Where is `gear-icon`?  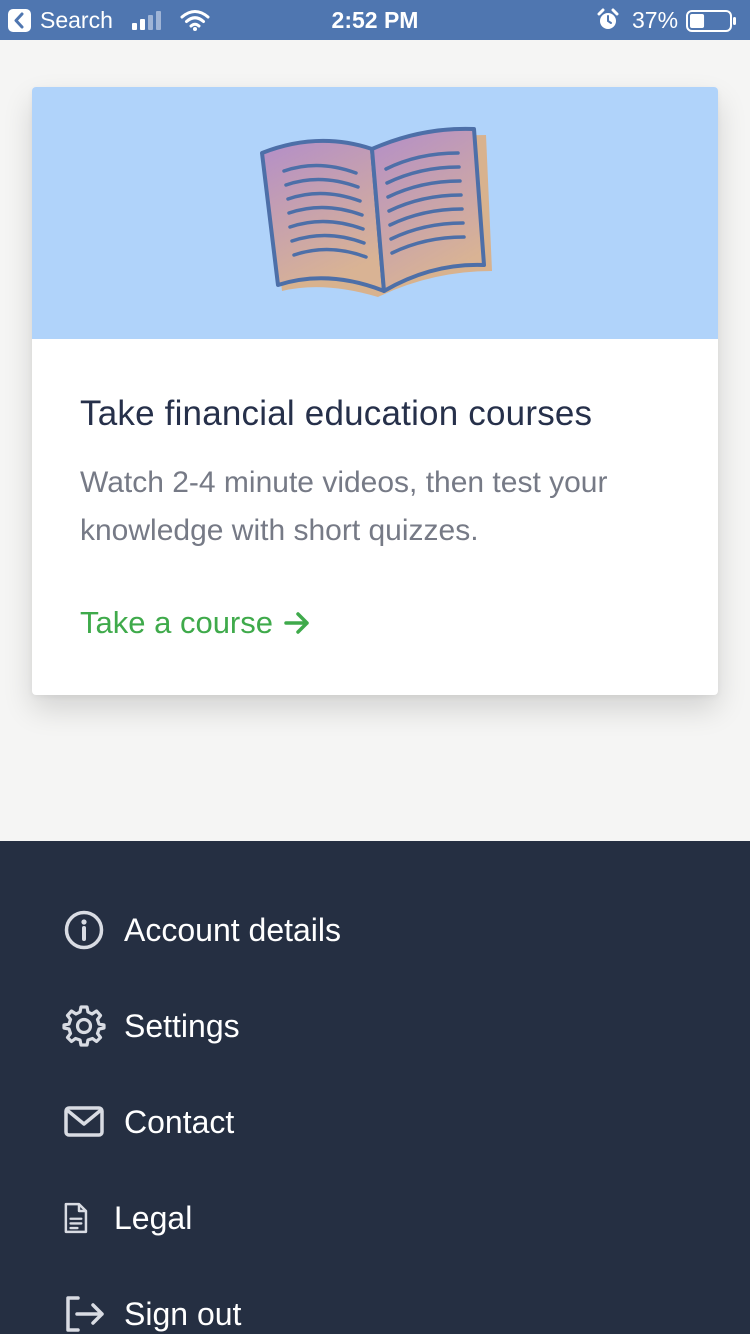
gear-icon is located at coordinates (84, 1026).